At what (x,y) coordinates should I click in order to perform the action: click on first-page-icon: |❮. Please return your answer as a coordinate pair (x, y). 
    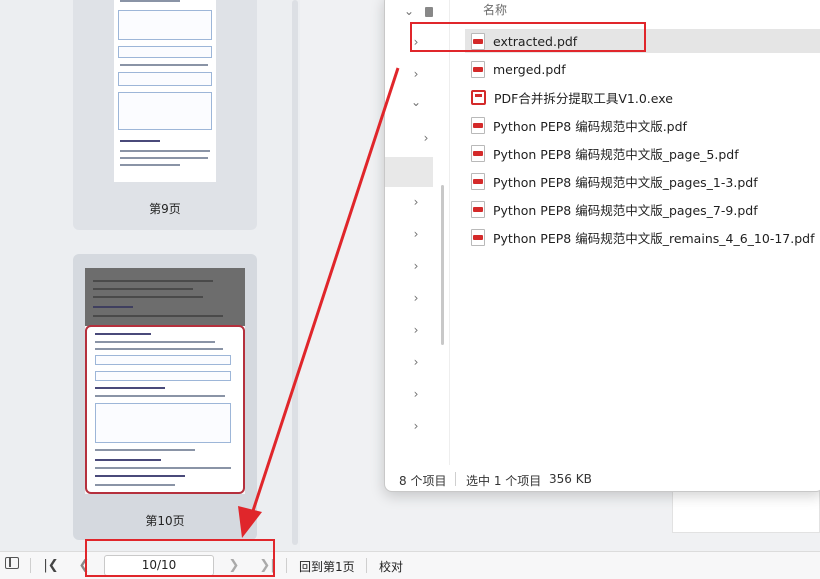
    Looking at the image, I should click on (51, 565).